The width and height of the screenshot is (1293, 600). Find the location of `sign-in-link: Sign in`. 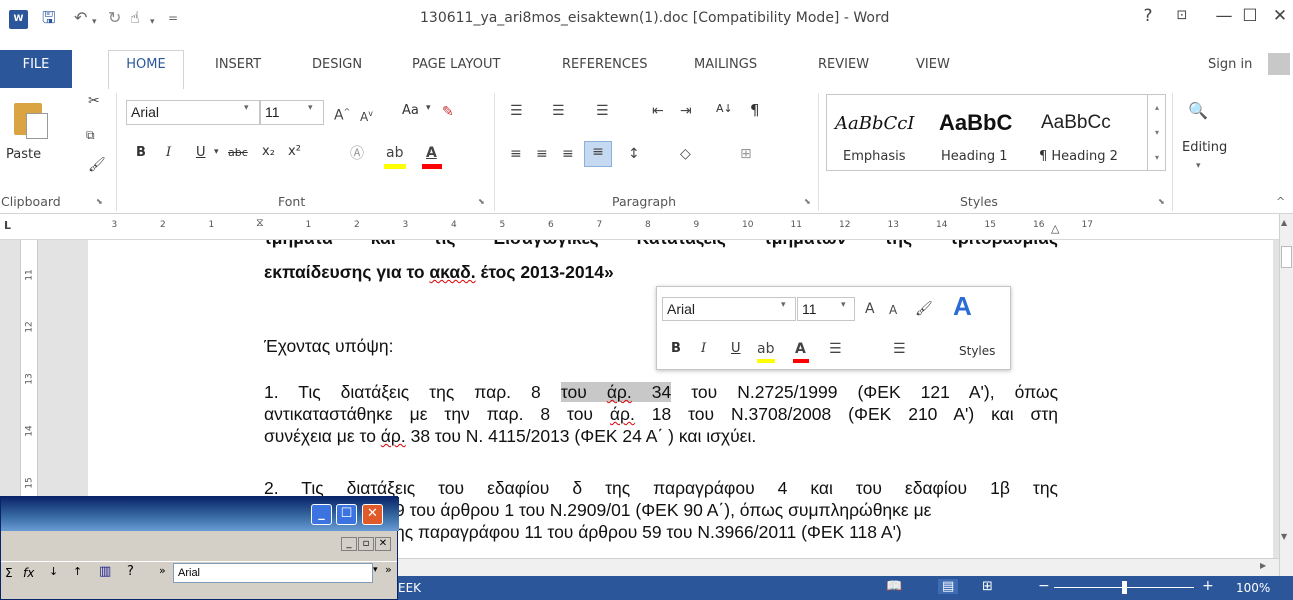

sign-in-link: Sign in is located at coordinates (1230, 64).